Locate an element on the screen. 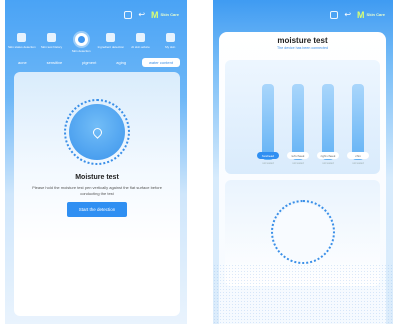  measurement-ring is located at coordinates (303, 232).